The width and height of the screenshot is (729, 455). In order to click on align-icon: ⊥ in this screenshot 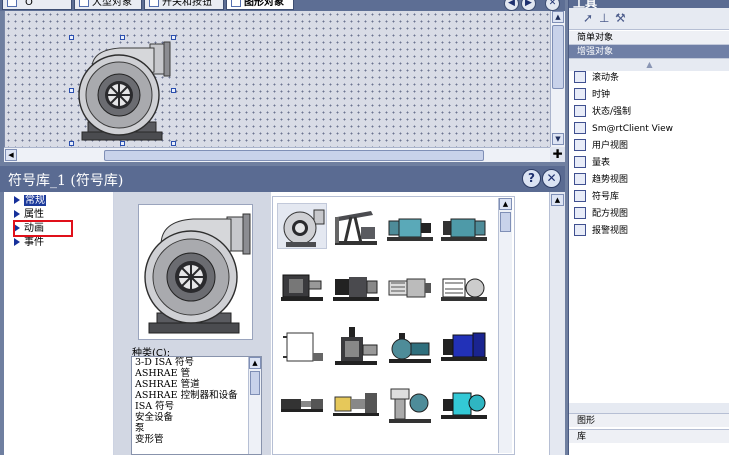, I will do `click(604, 18)`.